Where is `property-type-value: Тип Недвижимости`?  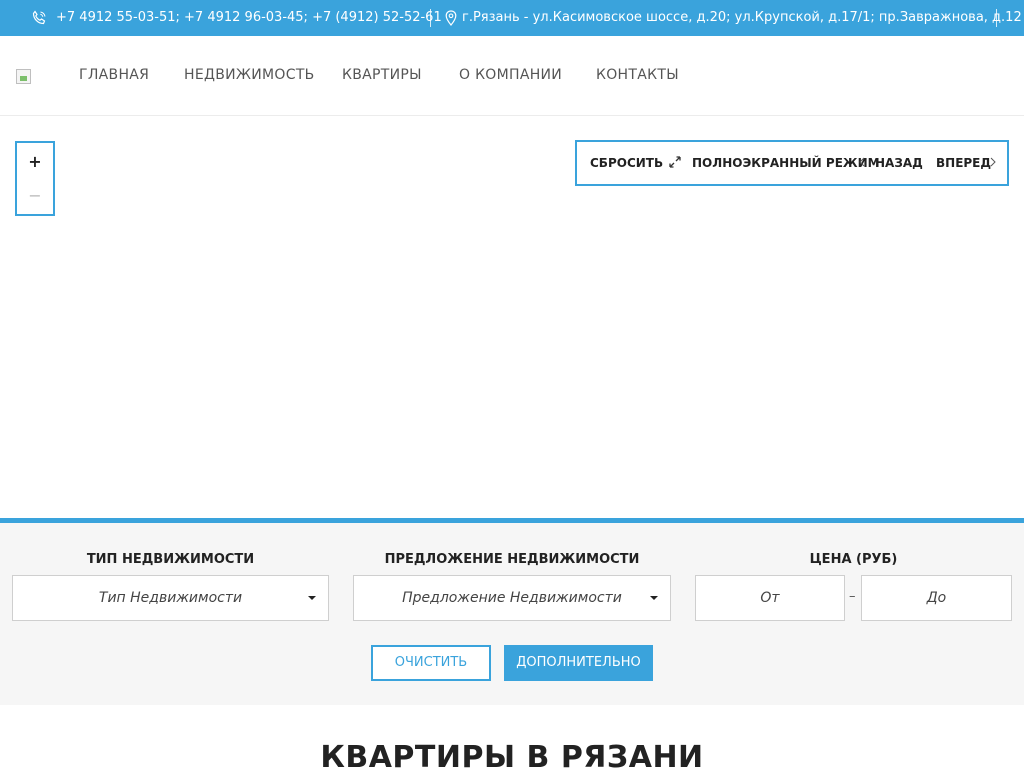 property-type-value: Тип Недвижимости is located at coordinates (170, 598).